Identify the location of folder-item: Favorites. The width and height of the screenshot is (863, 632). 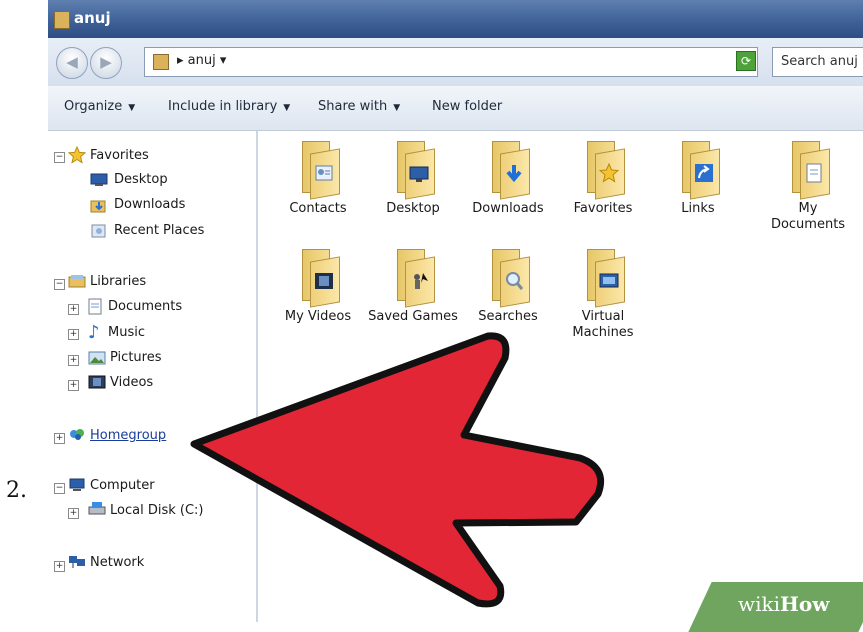
(603, 179).